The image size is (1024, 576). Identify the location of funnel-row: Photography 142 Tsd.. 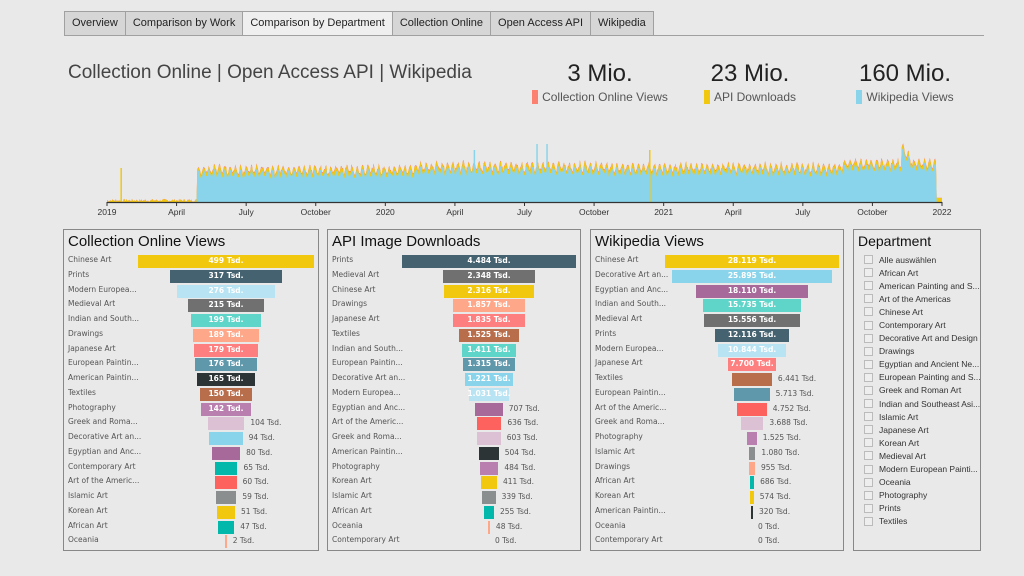
(191, 409).